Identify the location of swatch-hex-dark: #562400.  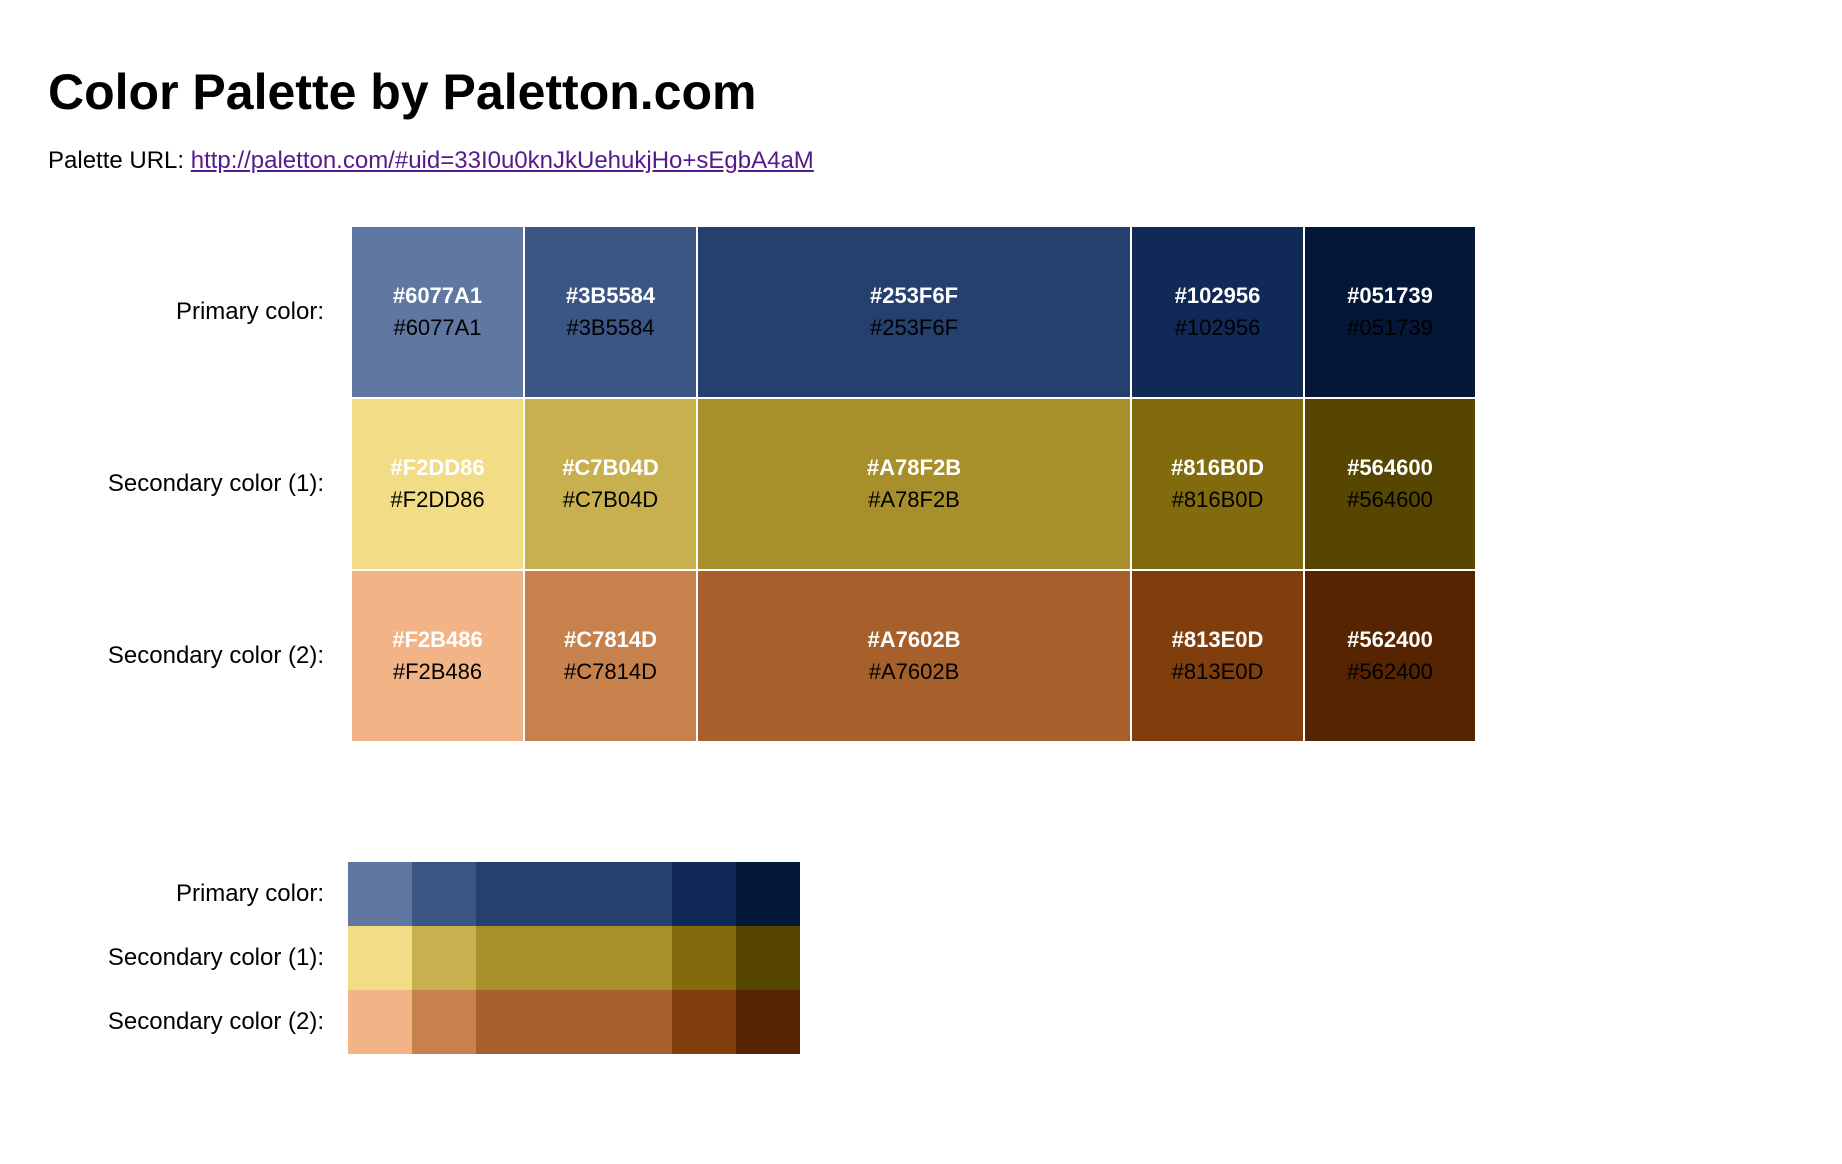
(1390, 671).